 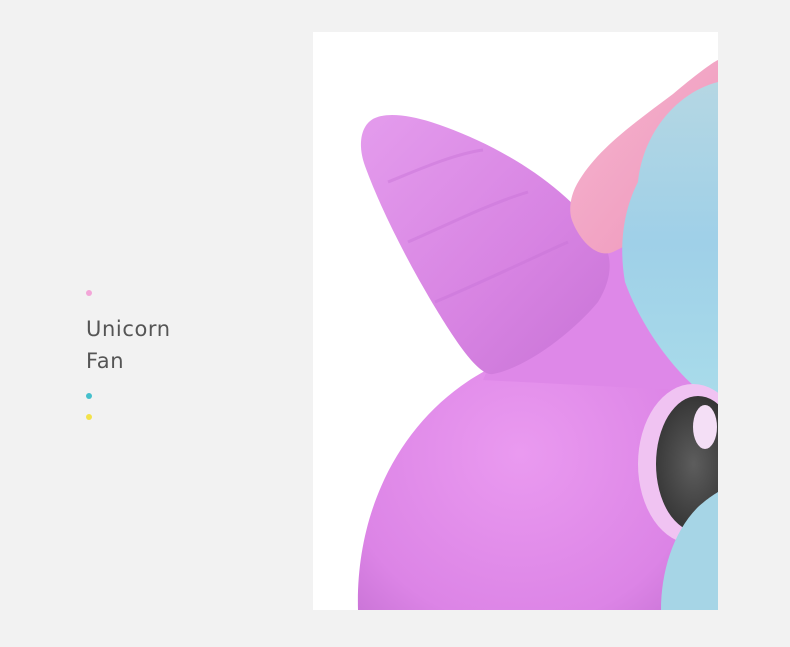 I want to click on teal-accent-dot, so click(x=89, y=396).